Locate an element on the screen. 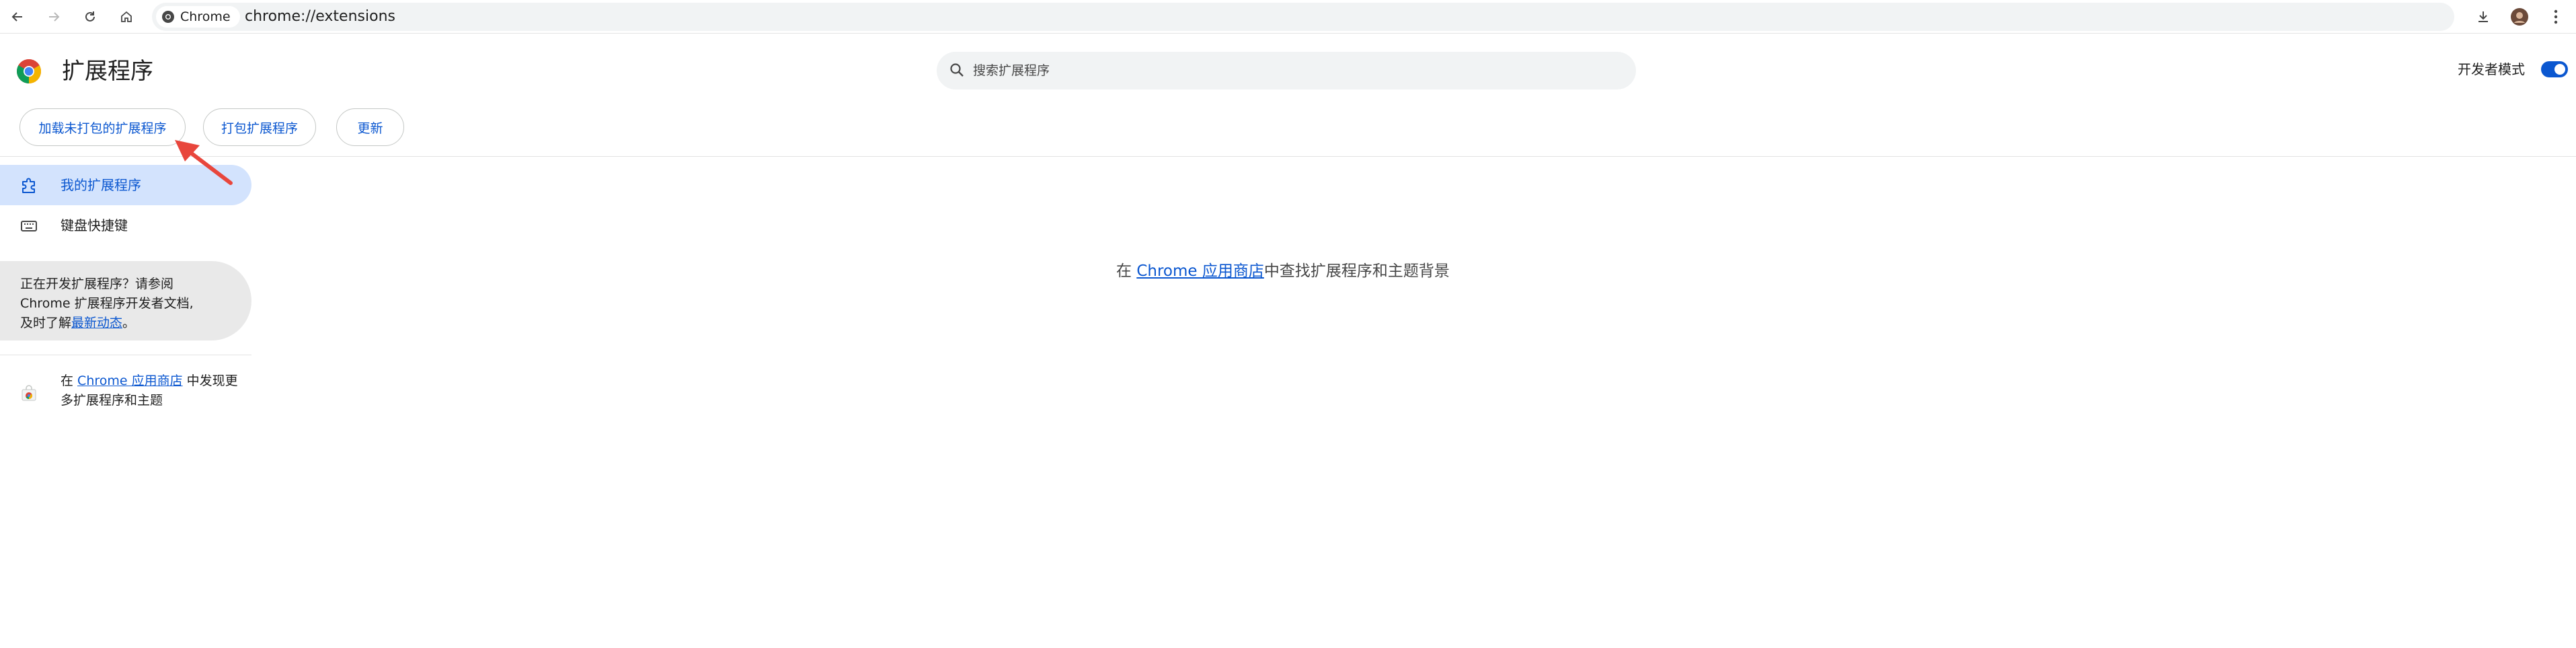 Image resolution: width=2576 pixels, height=648 pixels. bookmark-button is located at coordinates (2574, 17).